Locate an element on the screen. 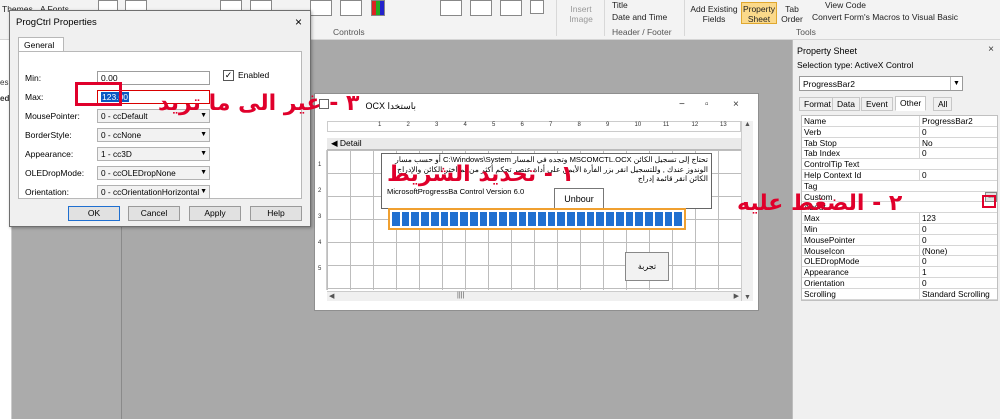 This screenshot has height=419, width=1000. chart-tool-icon is located at coordinates (351, 8).